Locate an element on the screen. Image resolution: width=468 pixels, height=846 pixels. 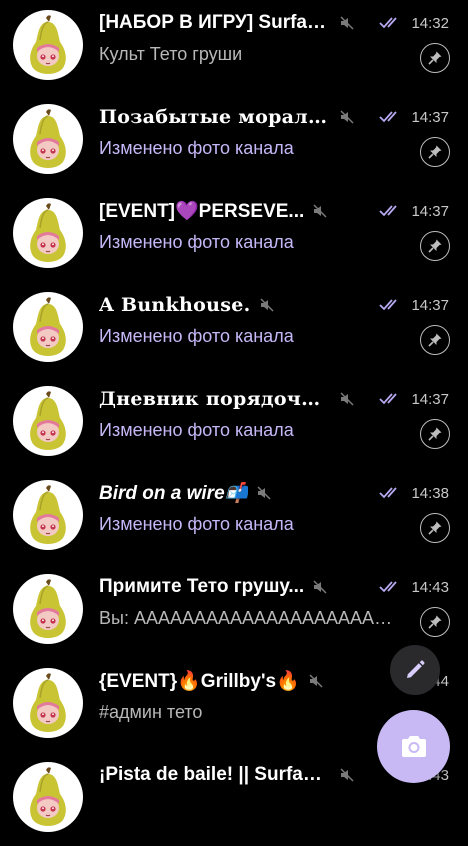
chat-row: A Bunkhouse. 14:37 Изменено фото канала is located at coordinates (234, 329).